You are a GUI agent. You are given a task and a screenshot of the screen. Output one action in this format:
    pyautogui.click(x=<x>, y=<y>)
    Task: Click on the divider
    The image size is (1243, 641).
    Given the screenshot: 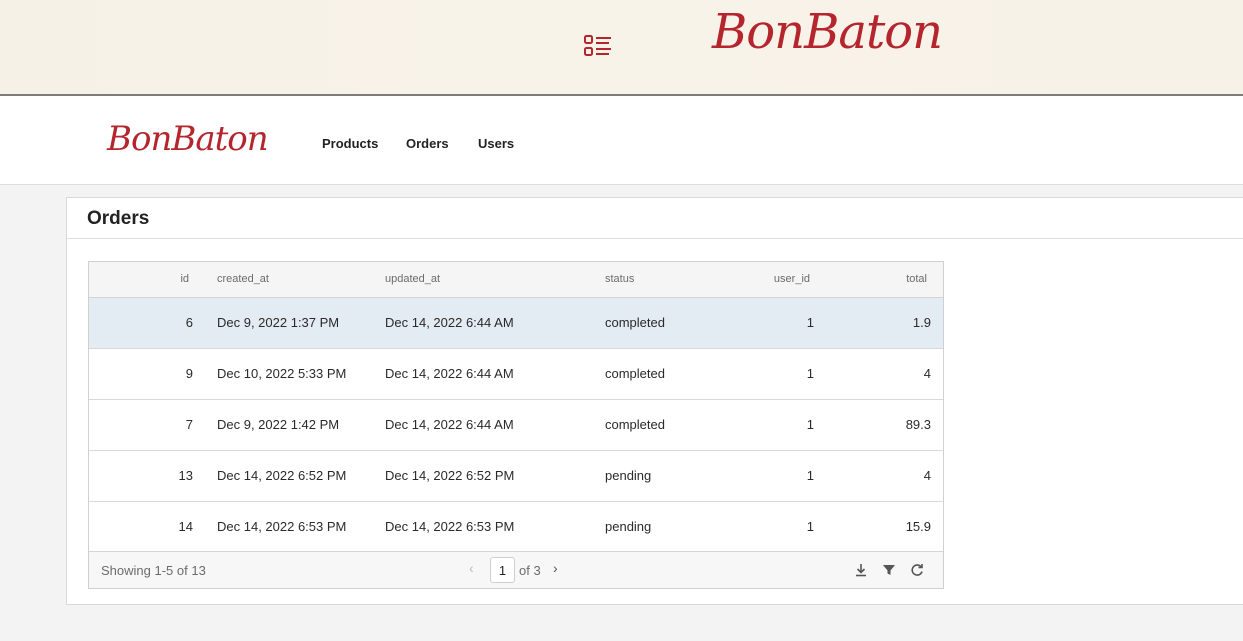 What is the action you would take?
    pyautogui.click(x=655, y=238)
    